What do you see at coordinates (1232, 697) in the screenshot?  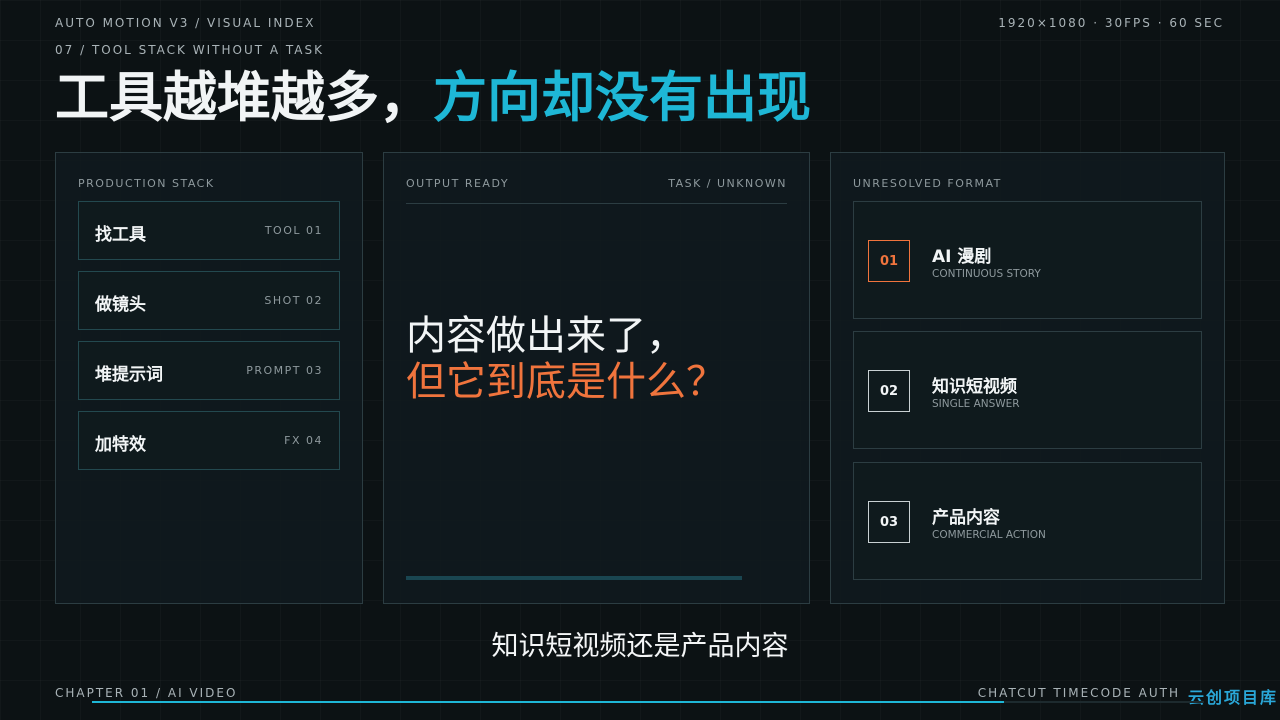 I see `watermark-logo: 云创项目库` at bounding box center [1232, 697].